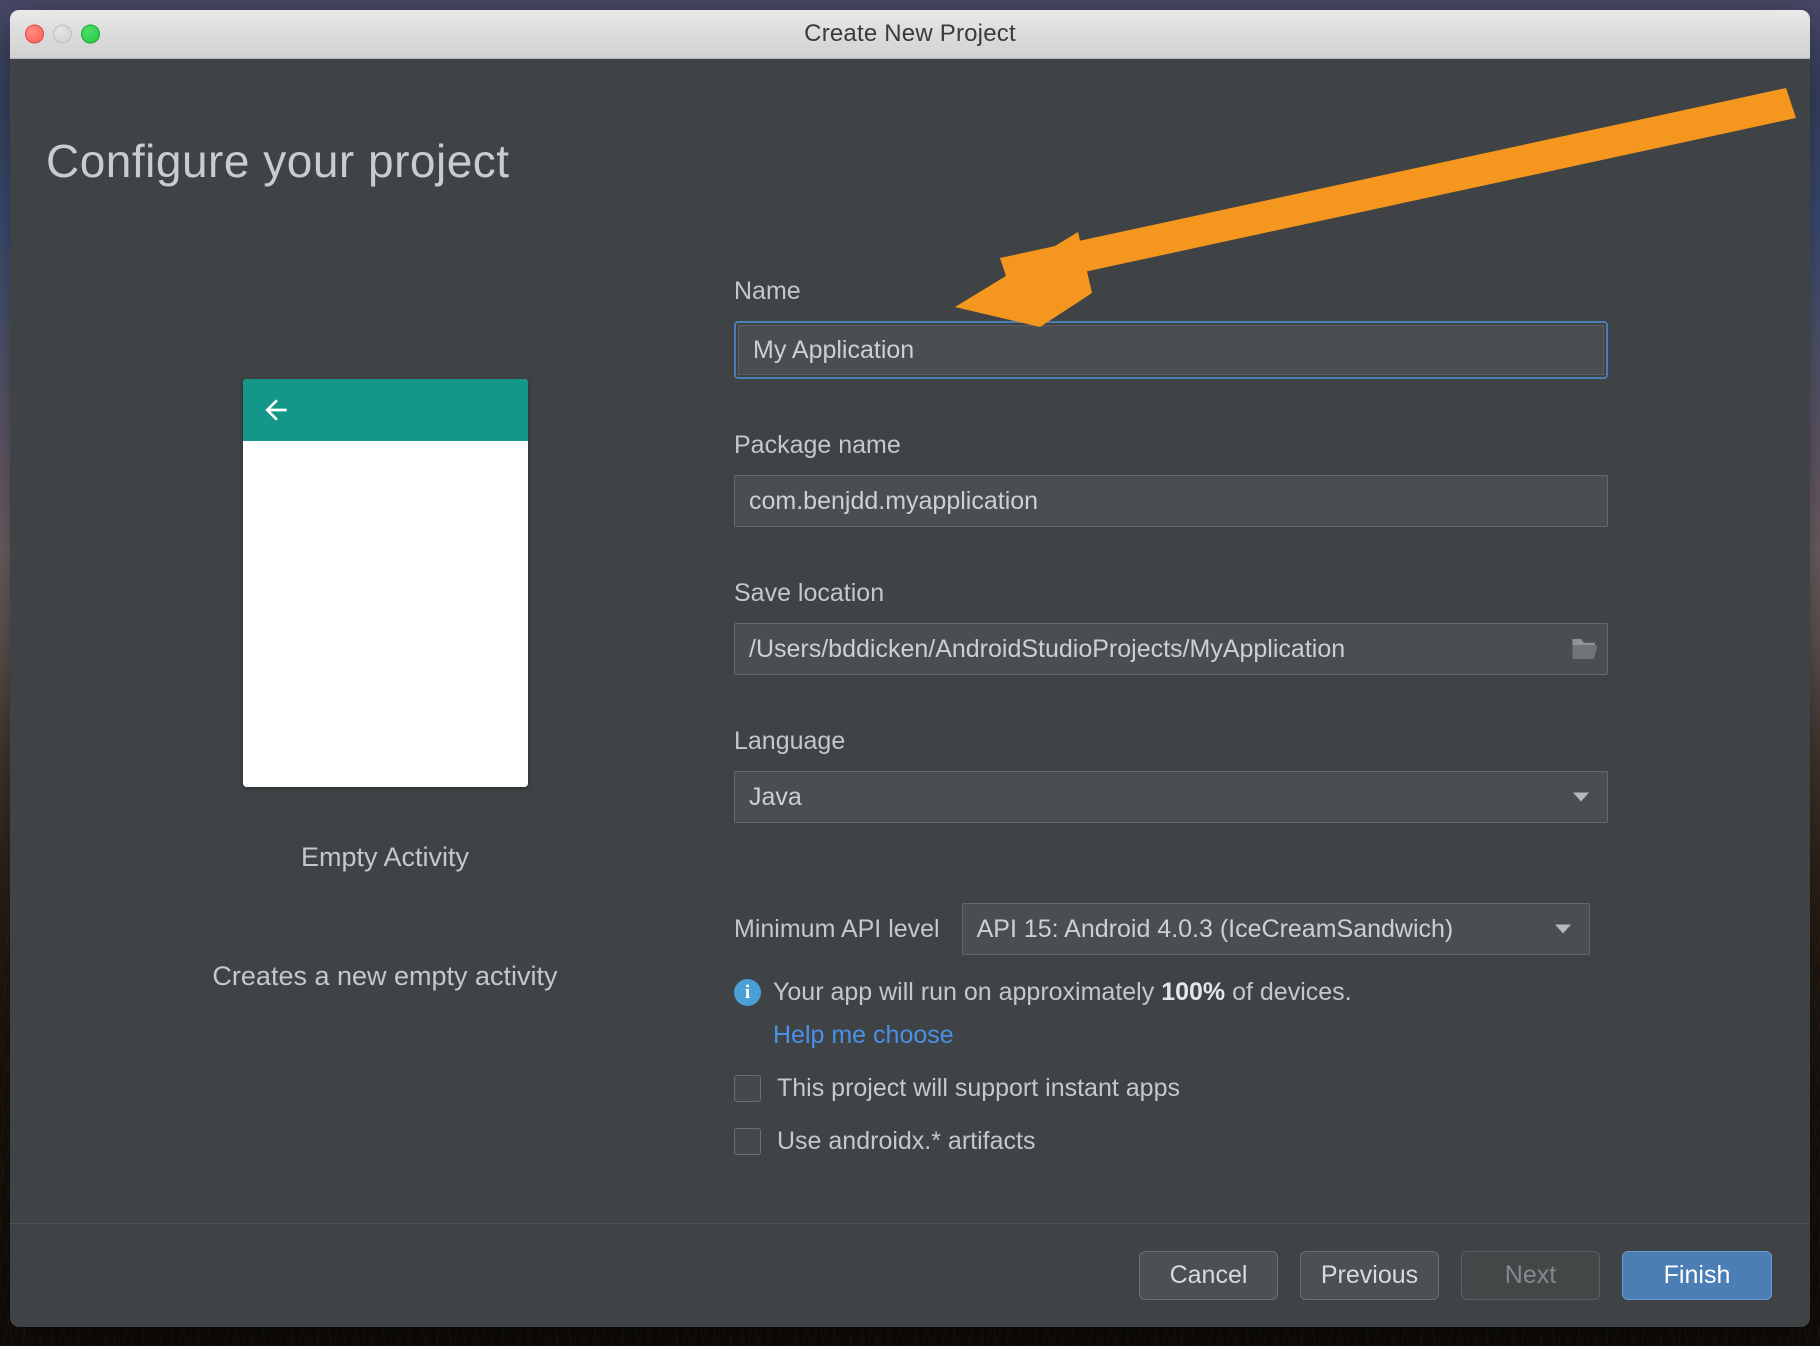  What do you see at coordinates (790, 741) in the screenshot?
I see `language-label: Language` at bounding box center [790, 741].